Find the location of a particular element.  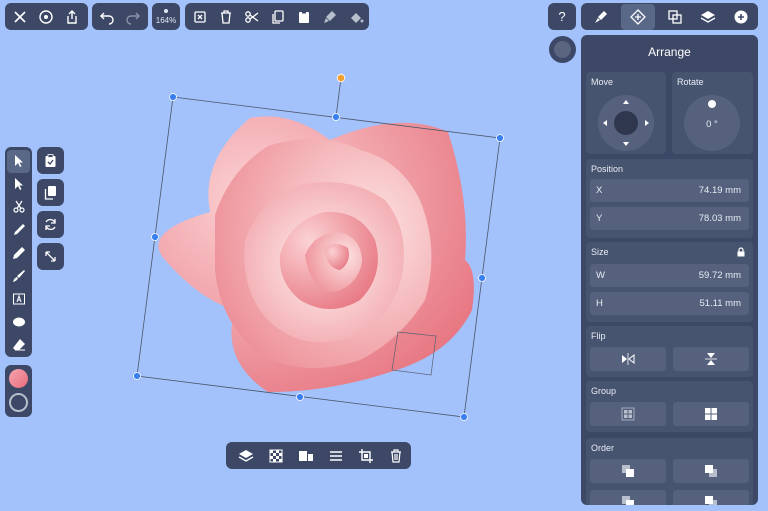

rotate-handle is located at coordinates (341, 78).